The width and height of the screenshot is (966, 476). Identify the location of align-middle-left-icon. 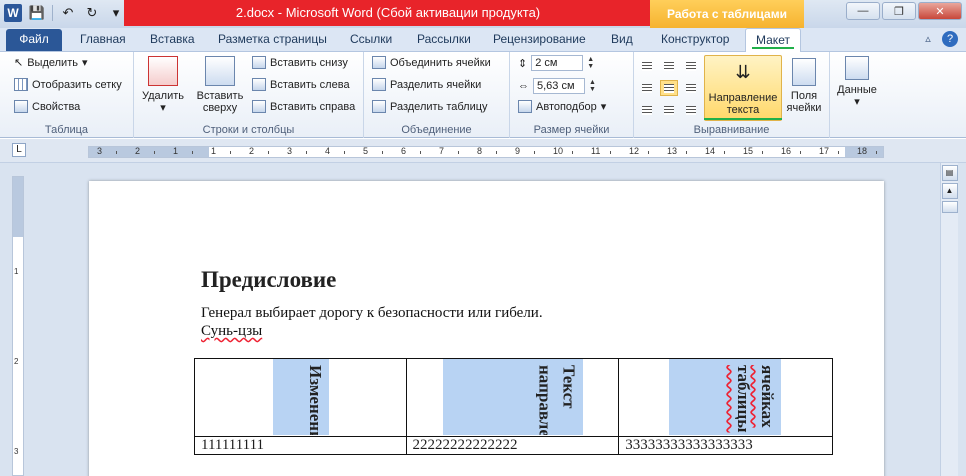
(647, 88).